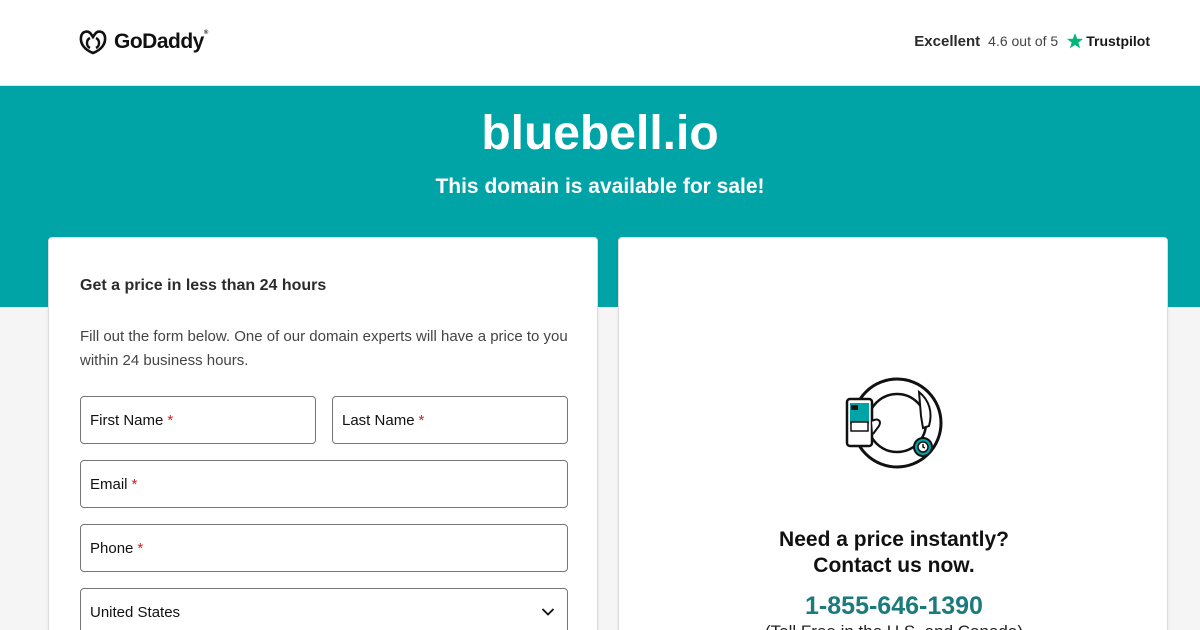 Image resolution: width=1200 pixels, height=630 pixels. Describe the element at coordinates (894, 626) in the screenshot. I see `toll-free-note: (Toll Free in the U.S. and Canada)` at that location.